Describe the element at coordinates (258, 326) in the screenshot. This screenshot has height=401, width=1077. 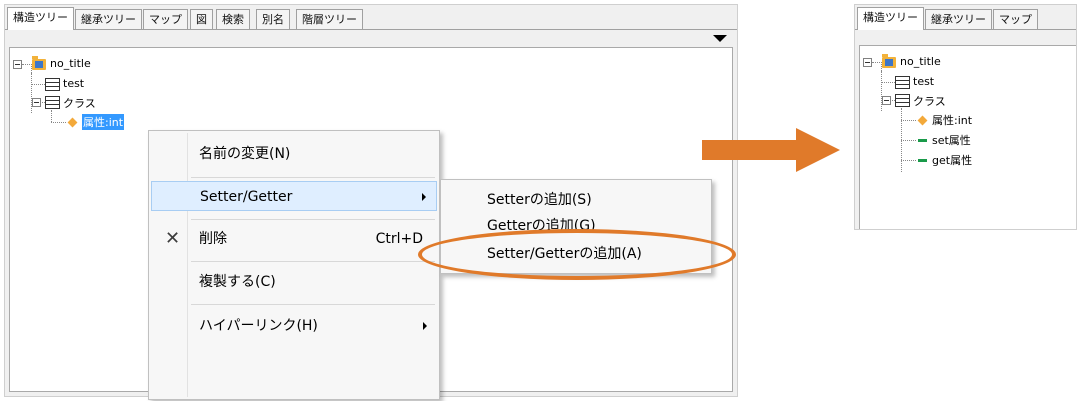
I see `menu-item-label: ハイパーリンク(H)` at that location.